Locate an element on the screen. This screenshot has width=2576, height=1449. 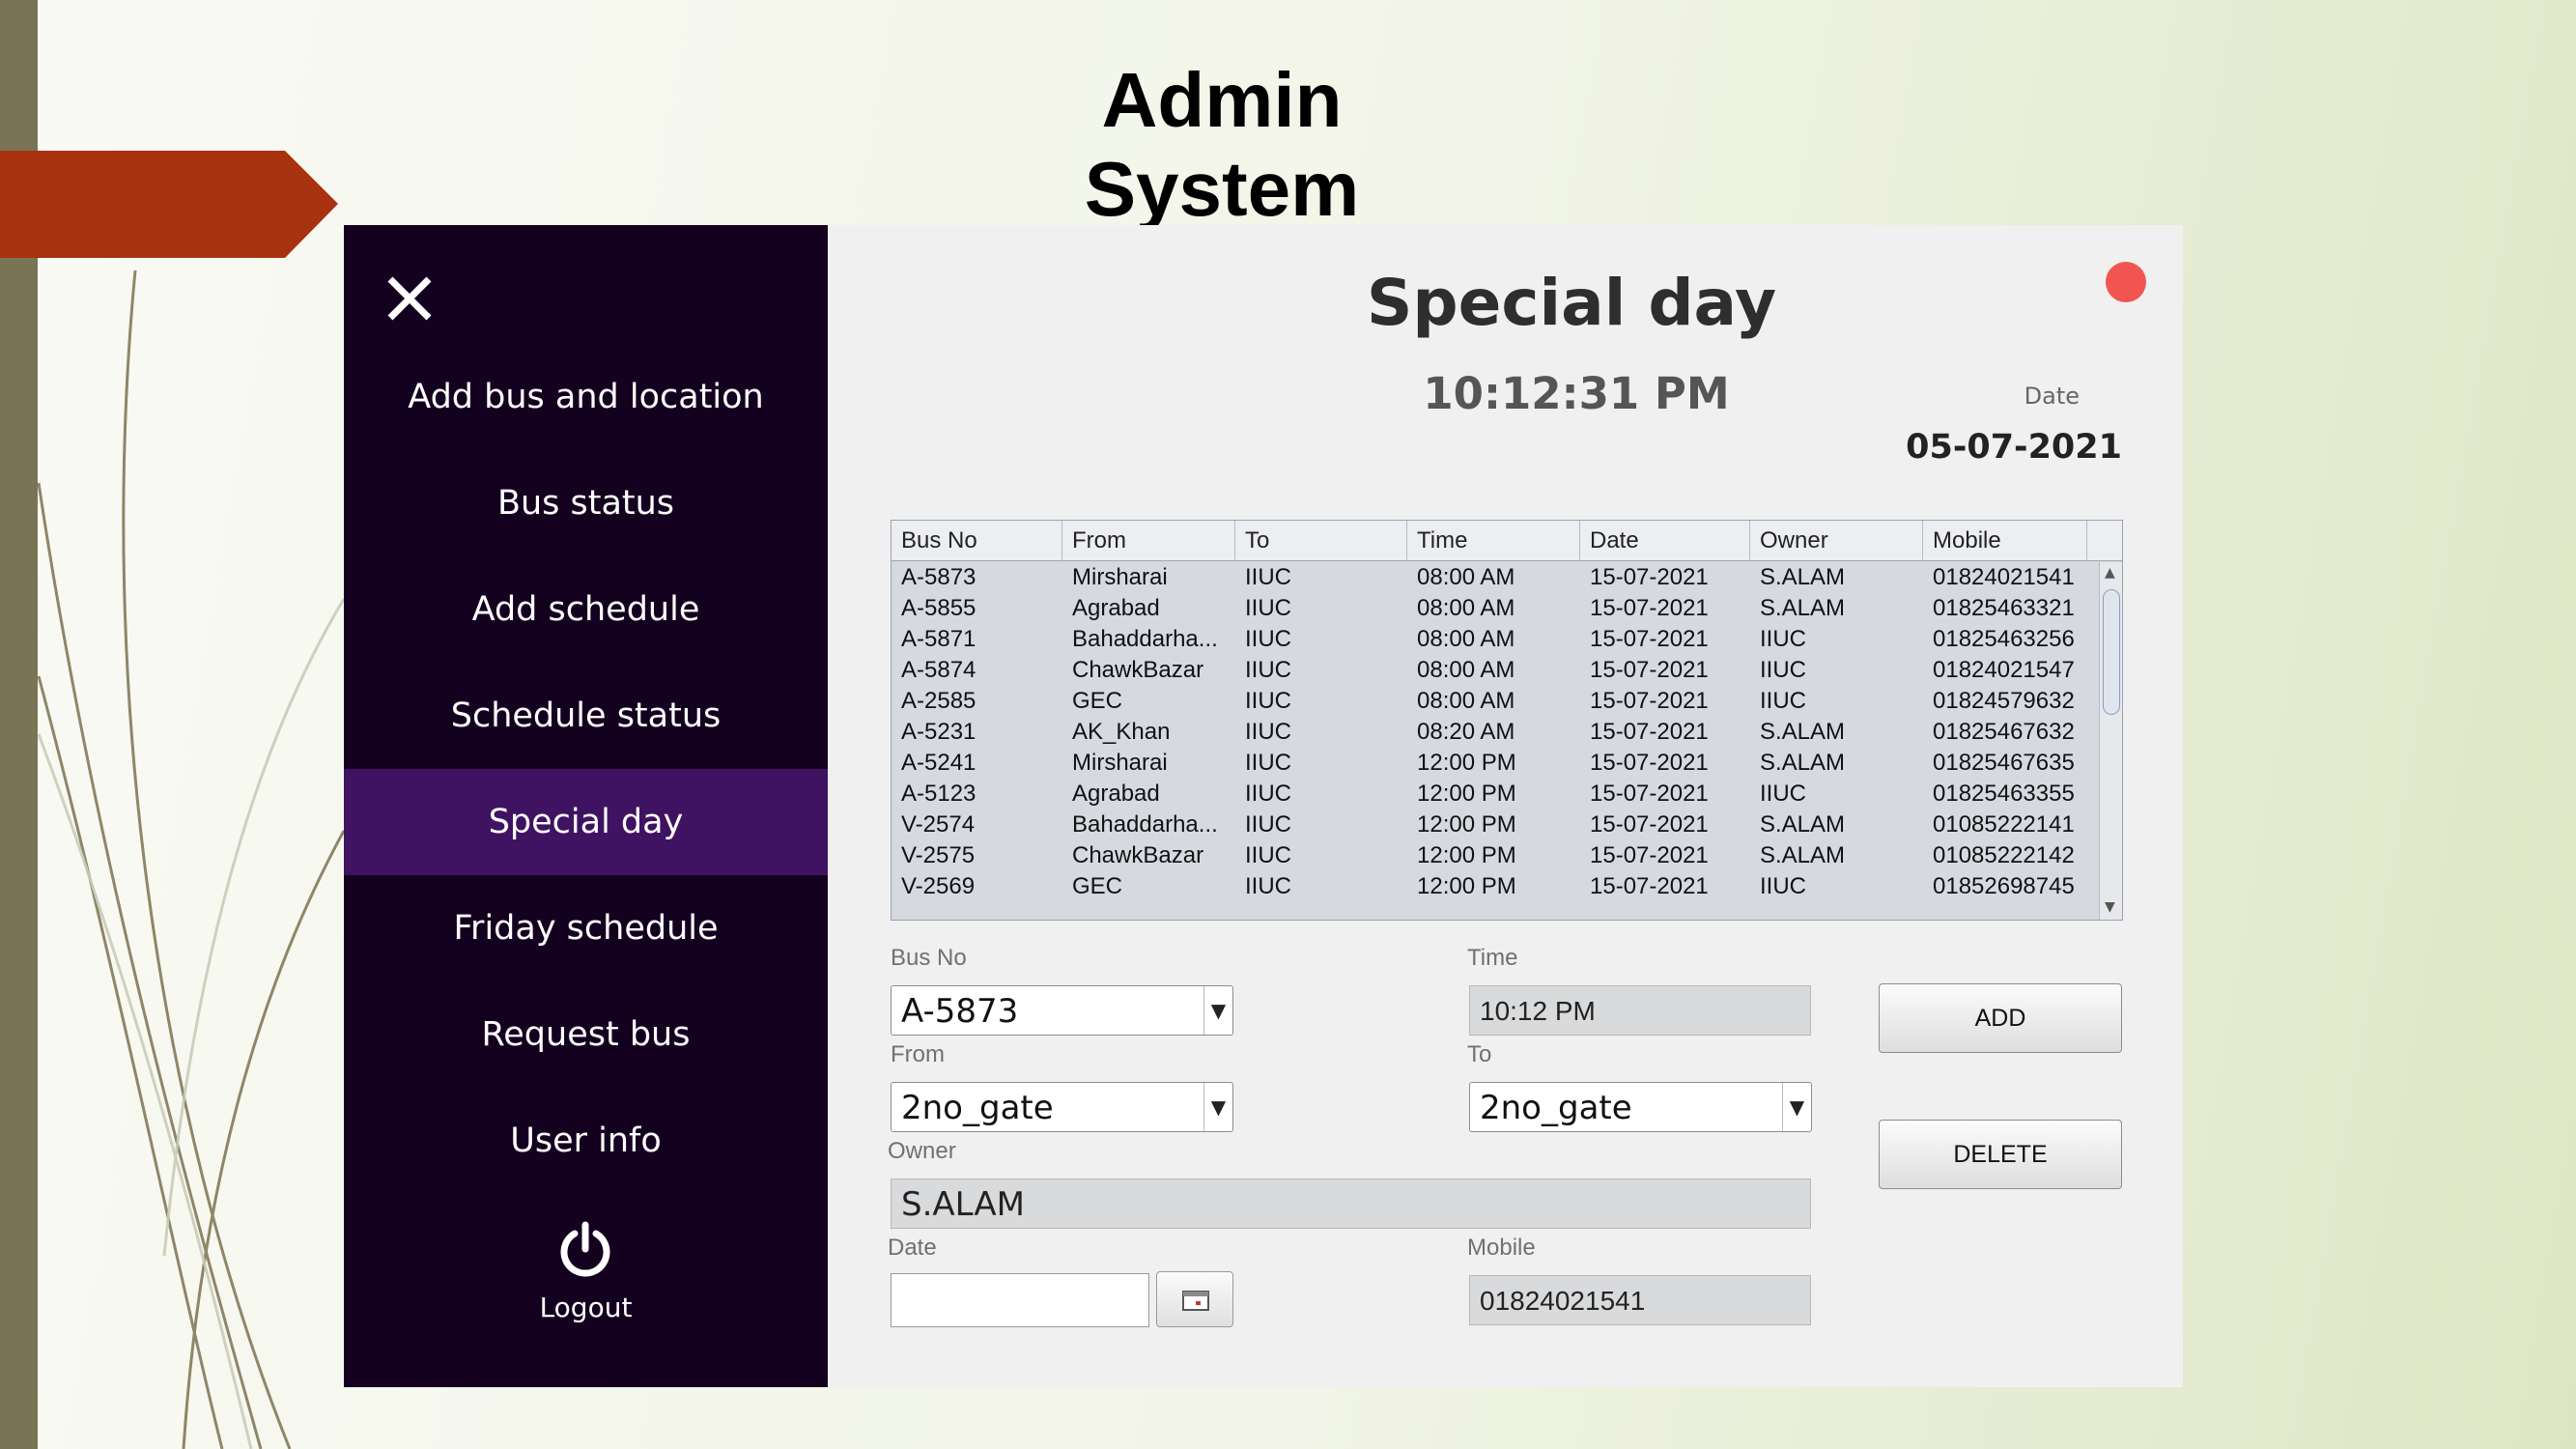
table-cell: 01824021541 is located at coordinates (2004, 577).